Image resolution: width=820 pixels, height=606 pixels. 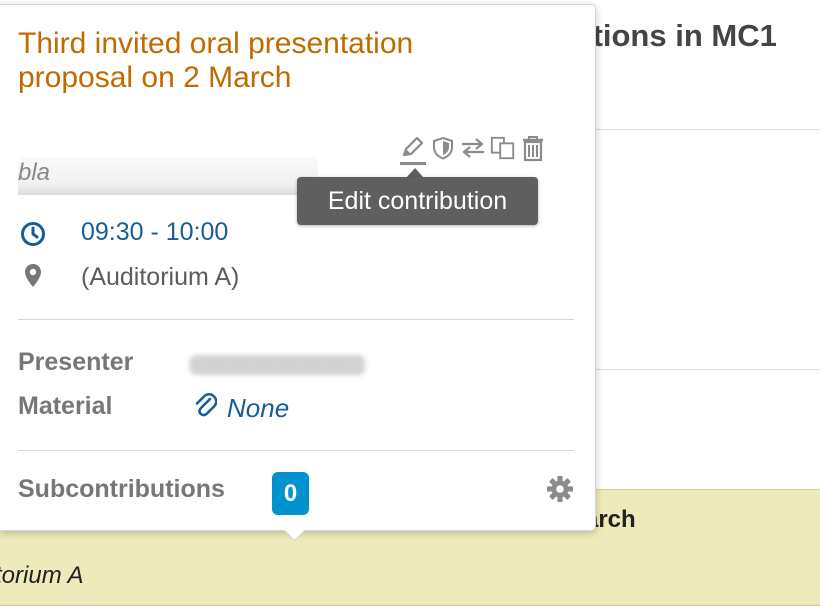 I want to click on gear-icon, so click(x=560, y=491).